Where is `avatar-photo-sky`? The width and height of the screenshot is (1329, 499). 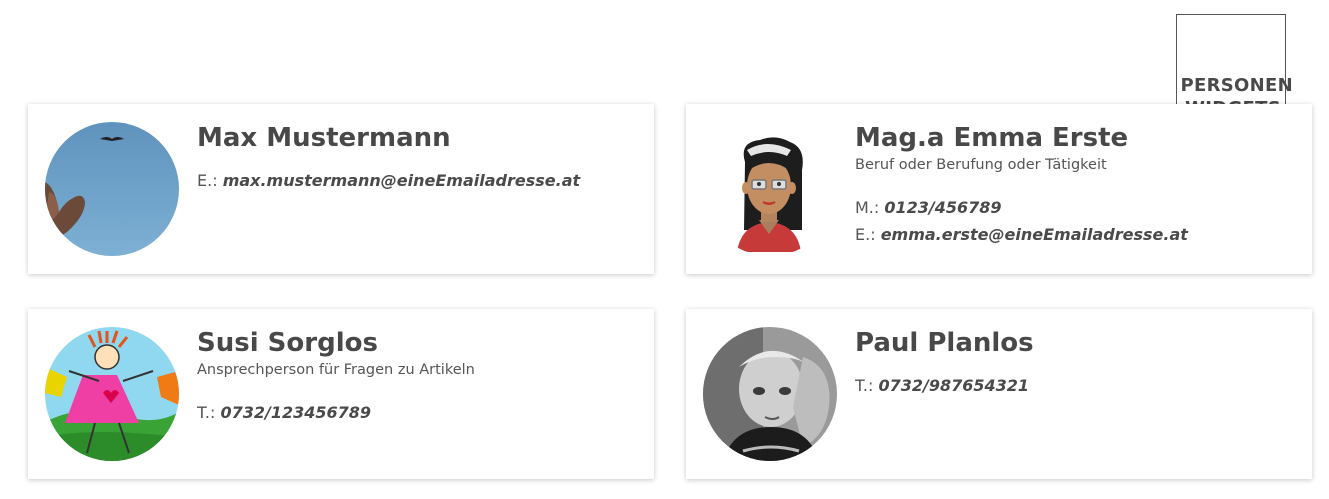 avatar-photo-sky is located at coordinates (112, 189).